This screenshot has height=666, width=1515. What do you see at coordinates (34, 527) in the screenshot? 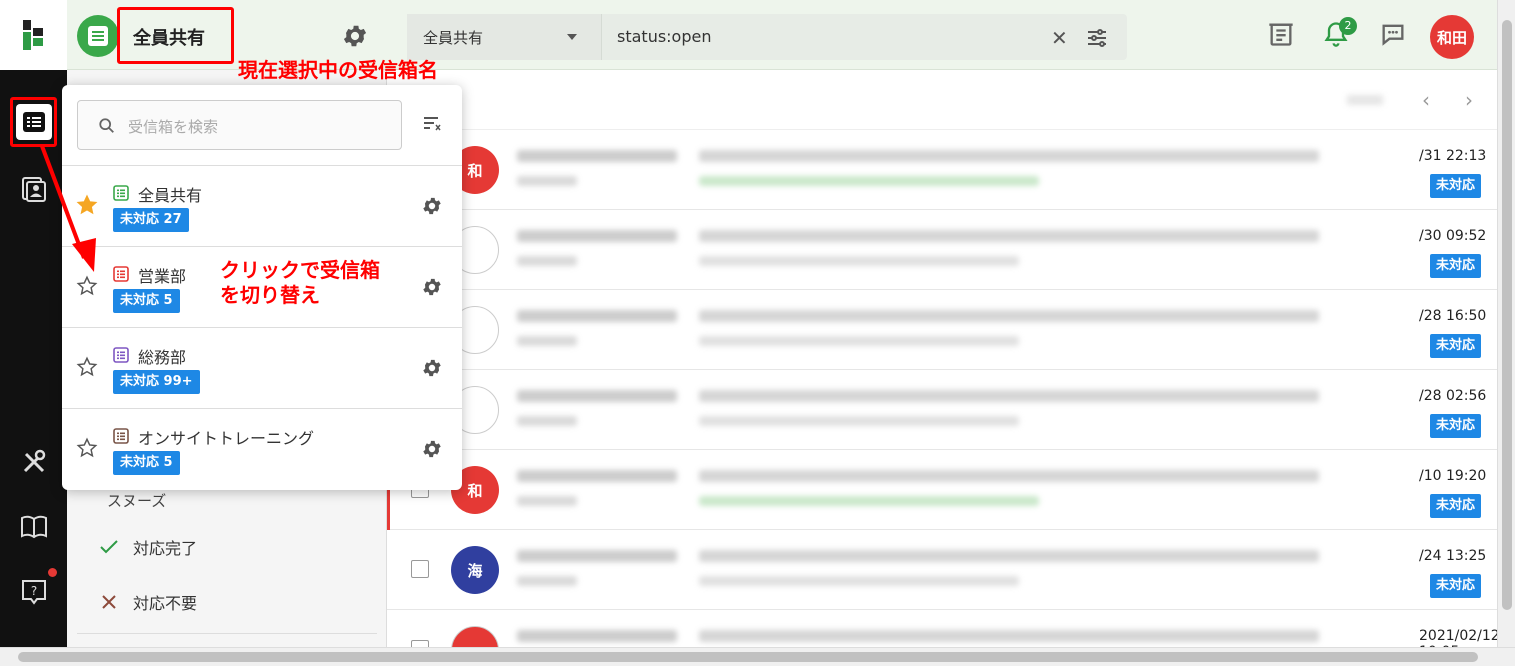
I see `manual-nav-button` at bounding box center [34, 527].